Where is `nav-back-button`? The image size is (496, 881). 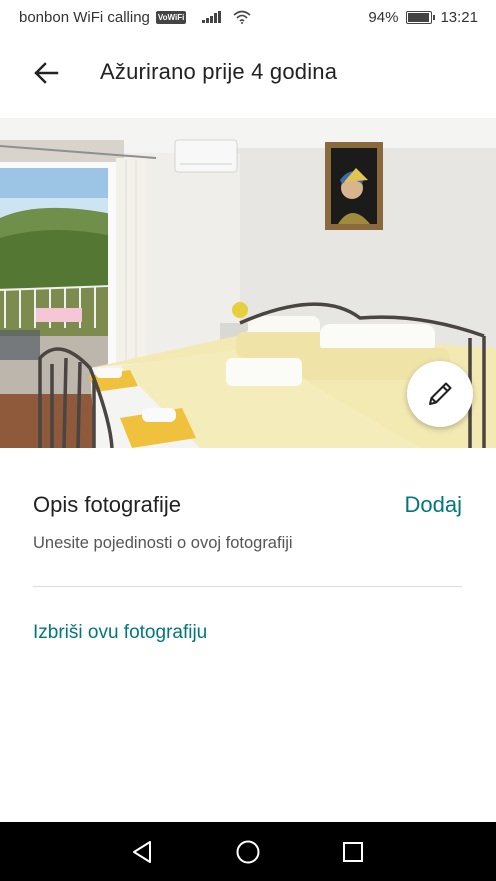 nav-back-button is located at coordinates (142, 852).